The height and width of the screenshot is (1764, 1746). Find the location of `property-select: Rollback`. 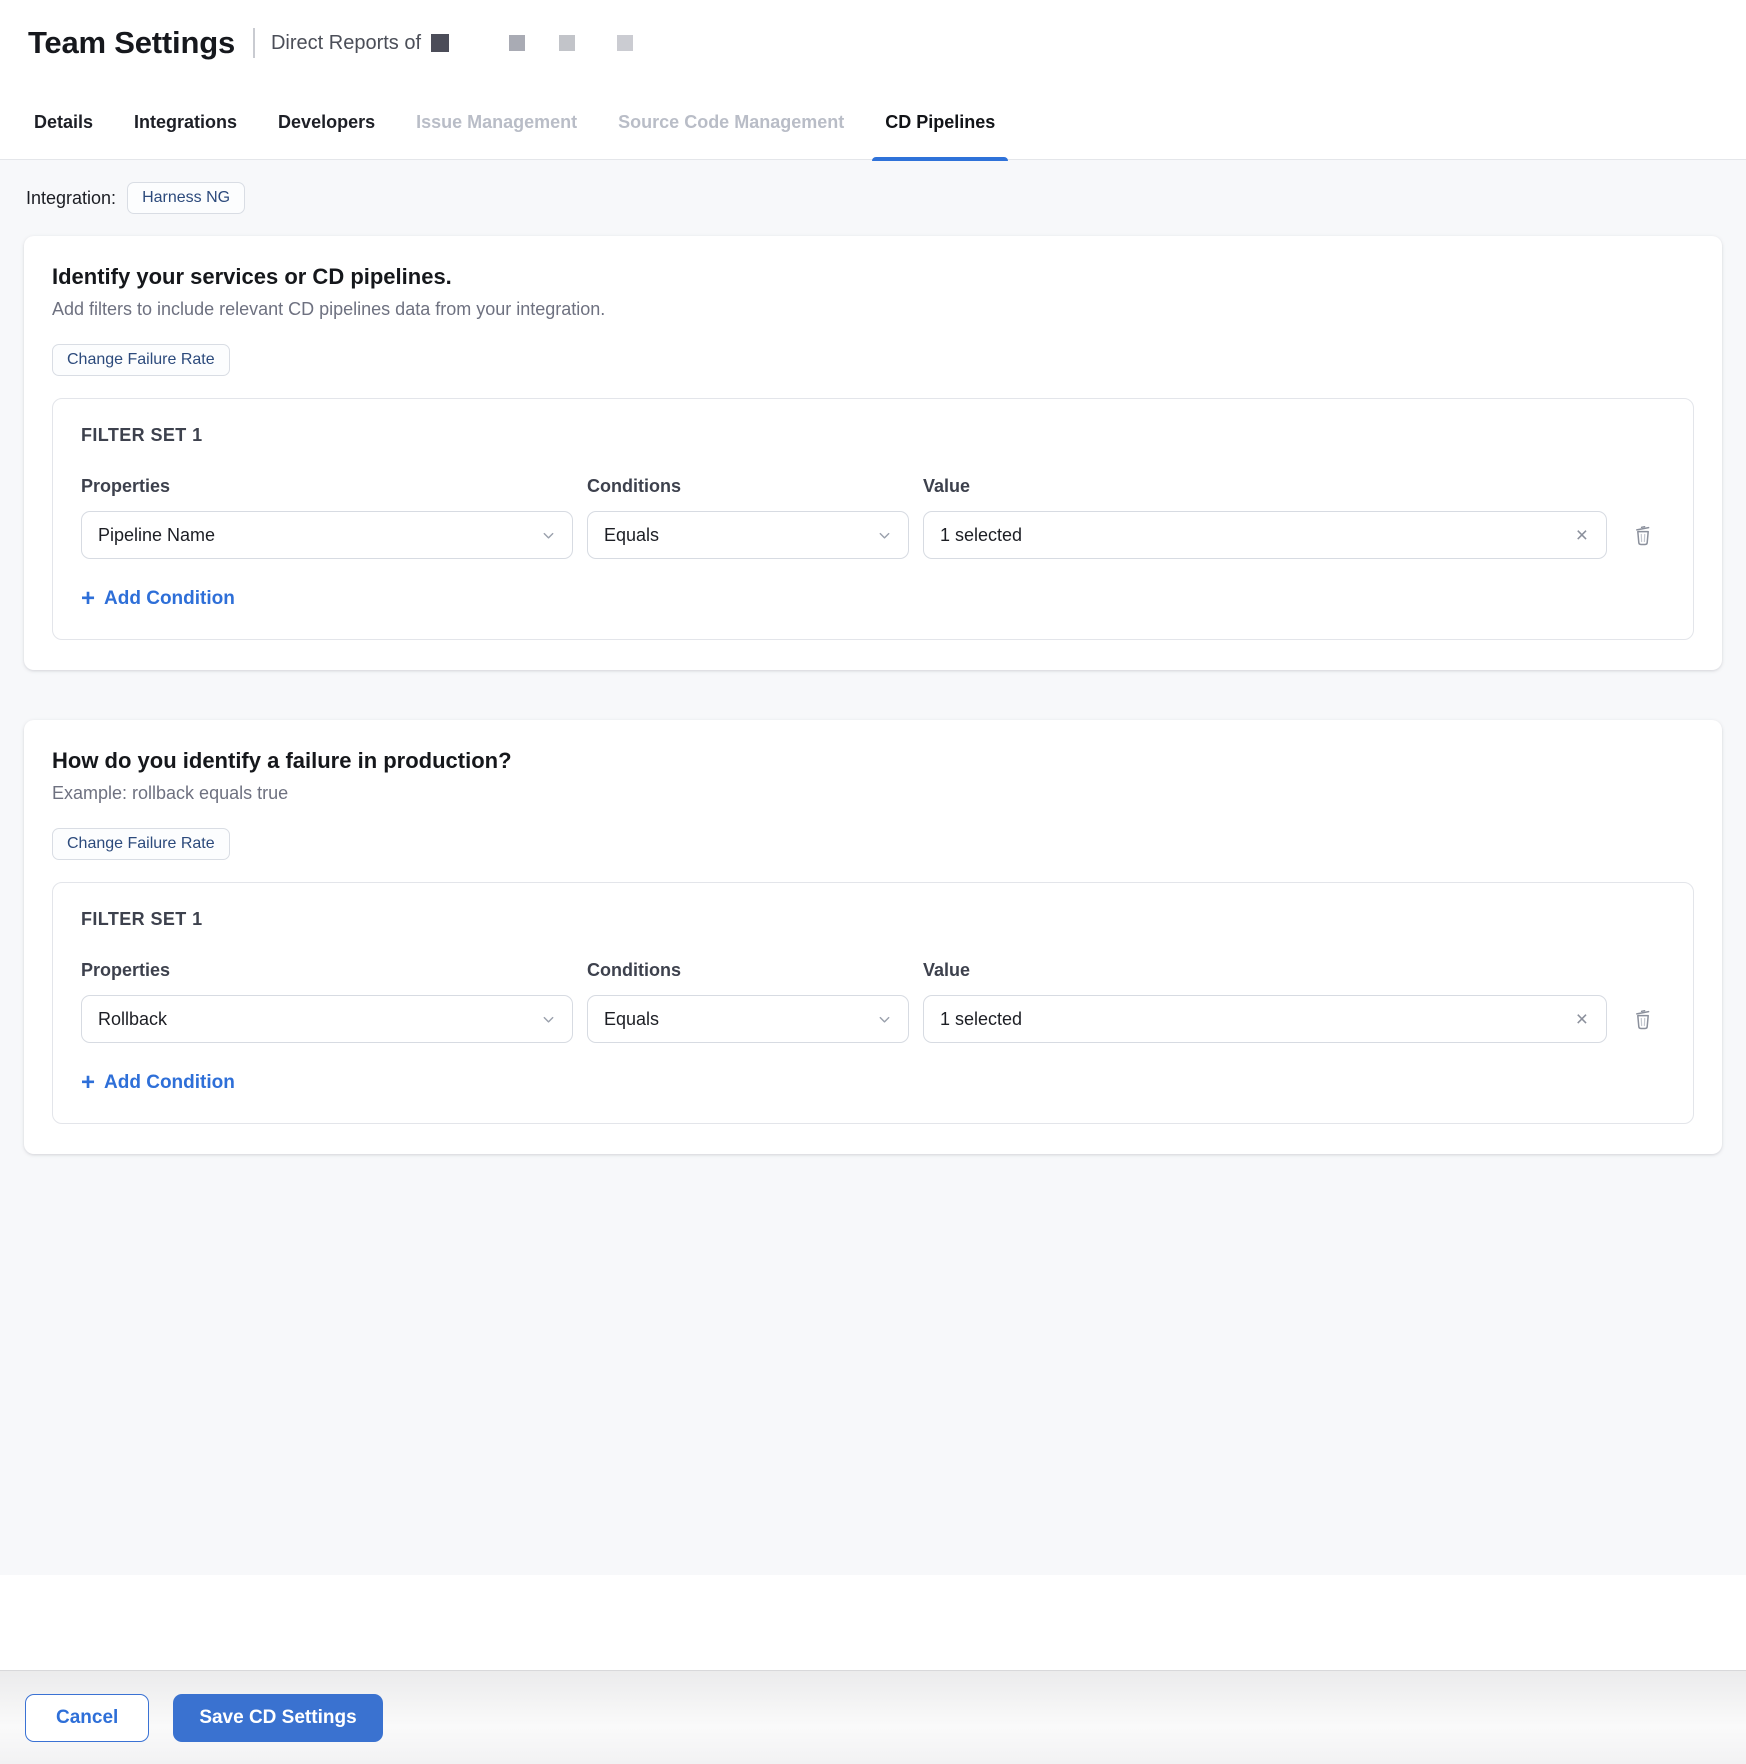

property-select: Rollback is located at coordinates (327, 1019).